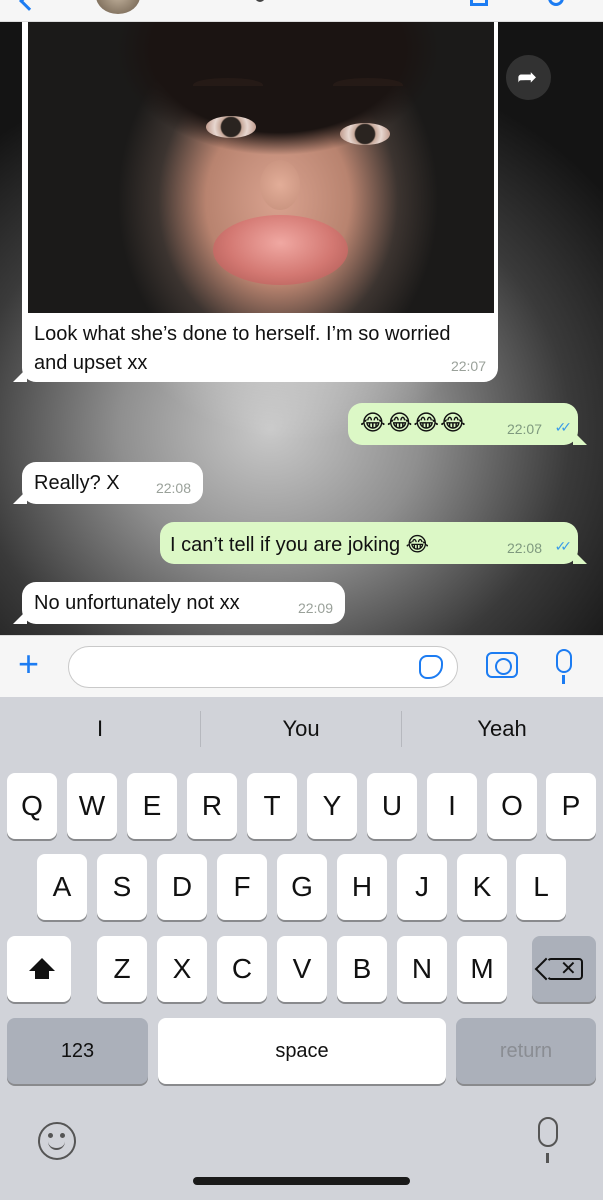  Describe the element at coordinates (413, 422) in the screenshot. I see `message-text: 😂😂😂😂` at that location.